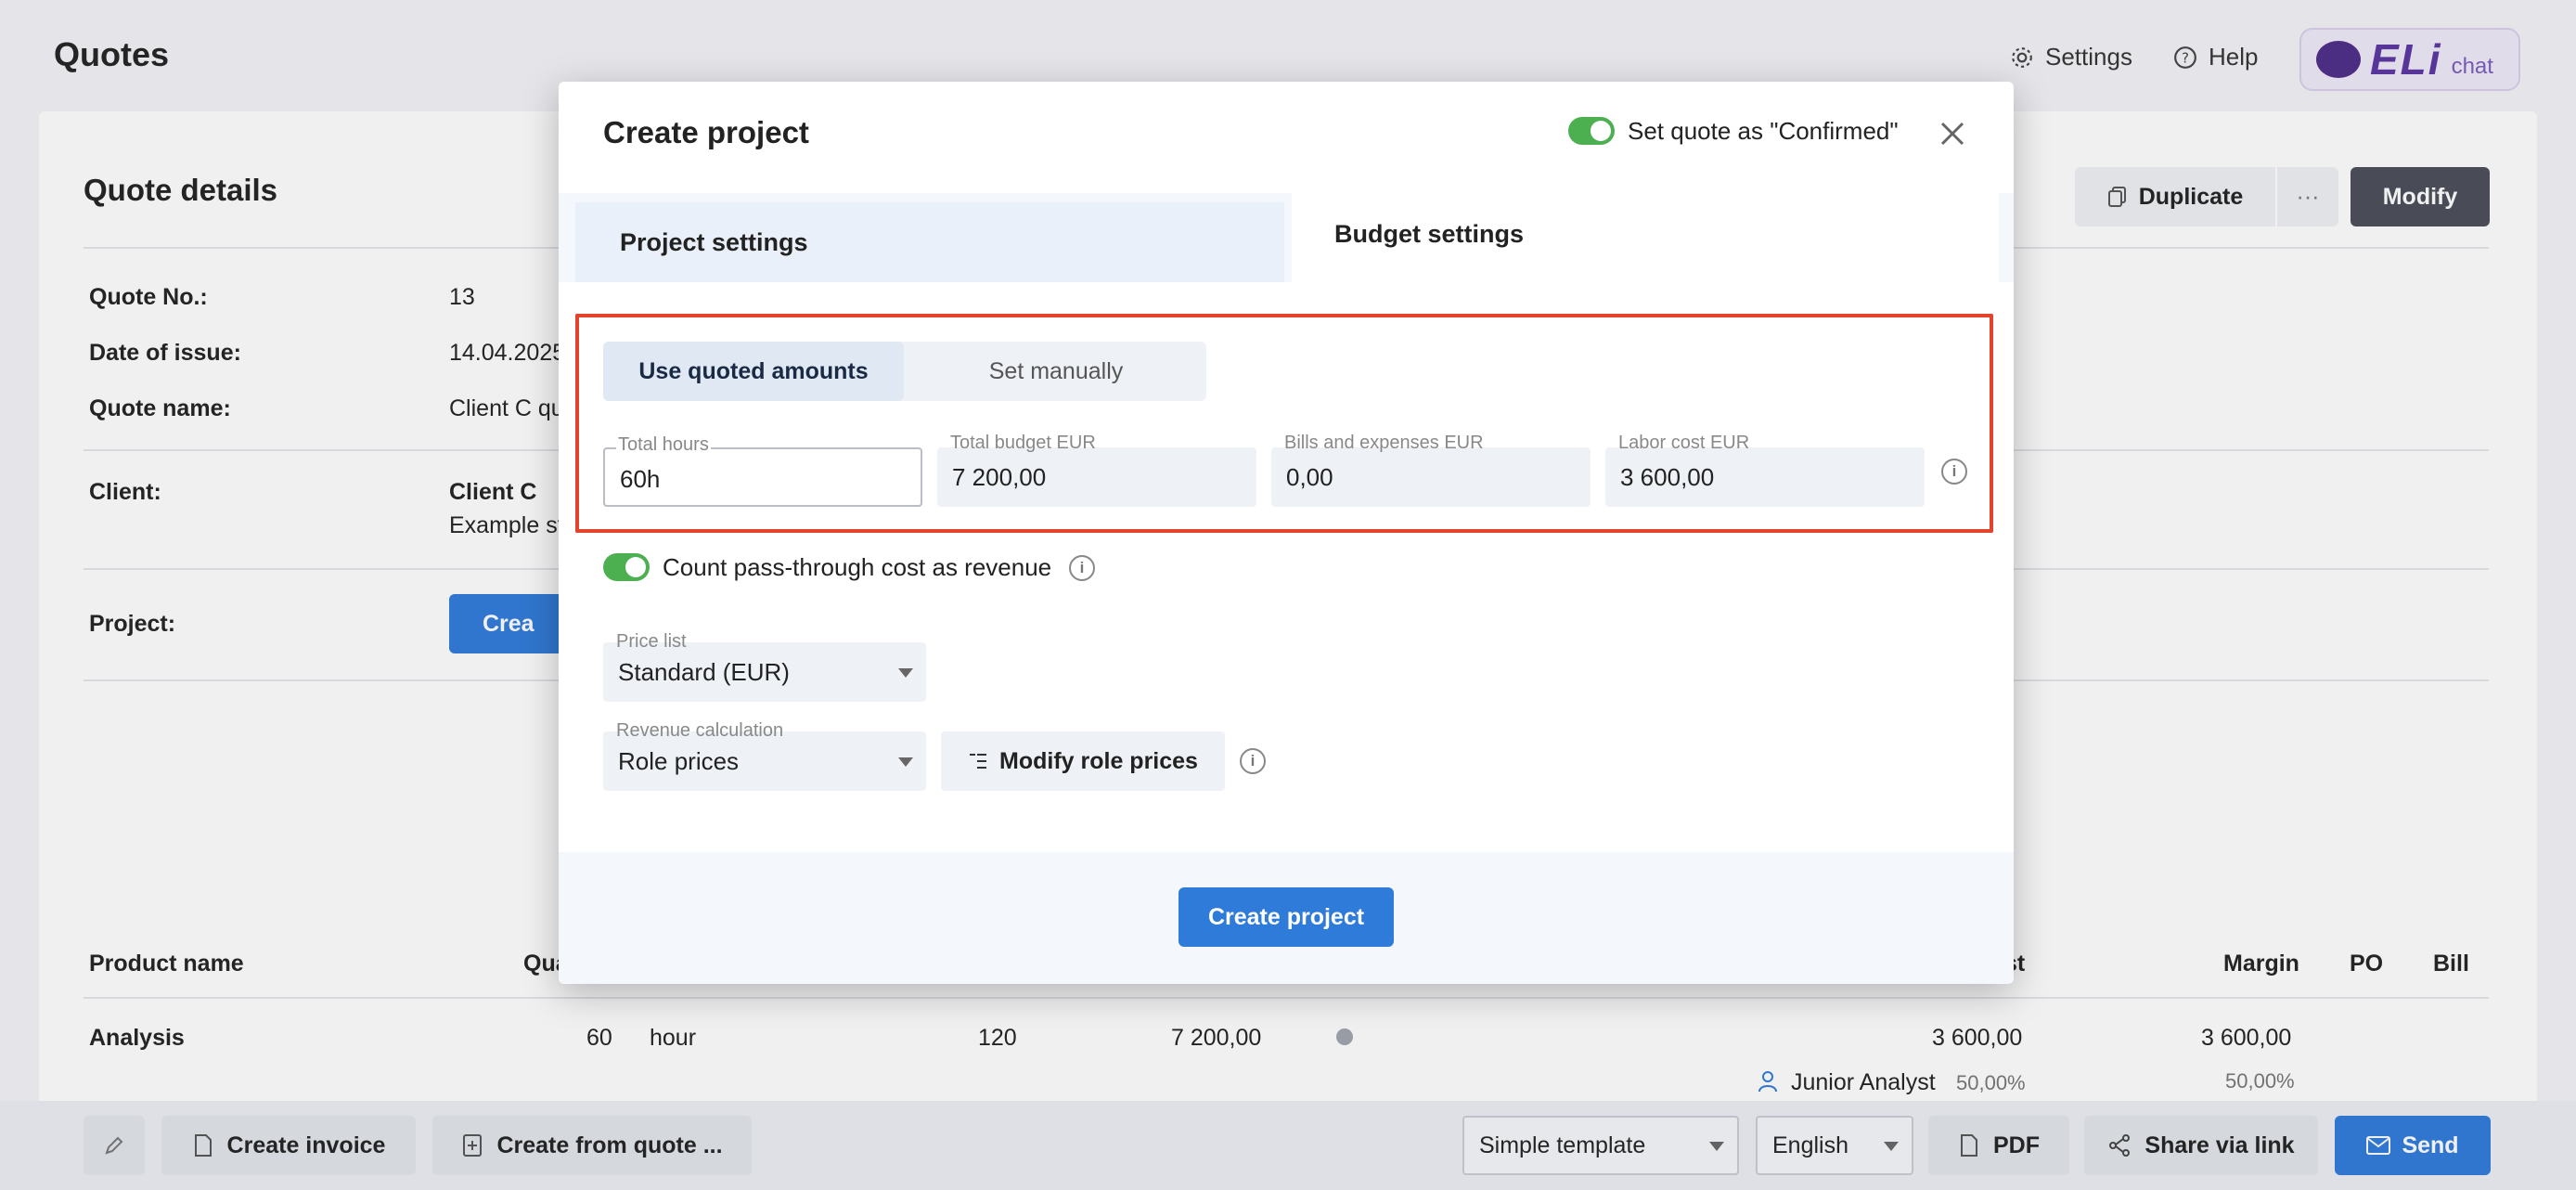 This screenshot has width=2576, height=1190. What do you see at coordinates (1667, 477) in the screenshot?
I see `labor-cost-value: 3 600,00` at bounding box center [1667, 477].